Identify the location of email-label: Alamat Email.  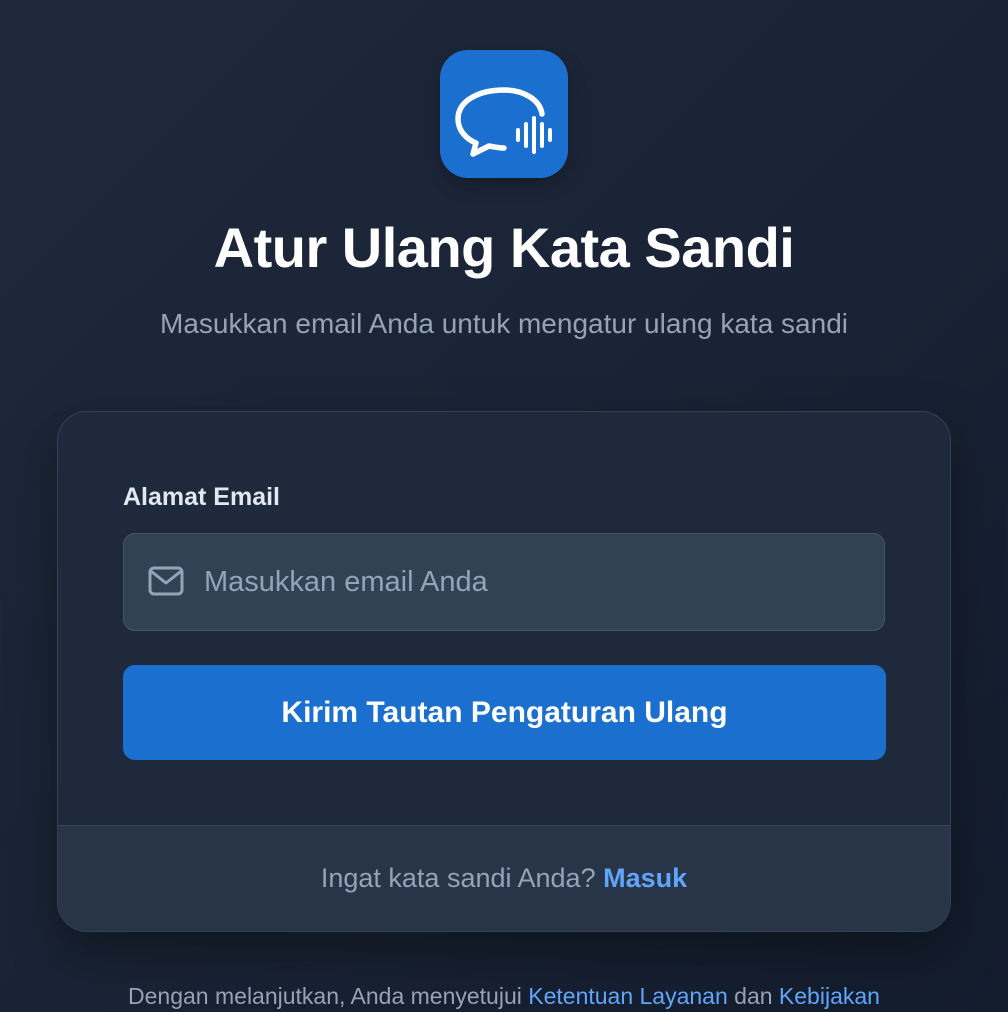
(202, 497).